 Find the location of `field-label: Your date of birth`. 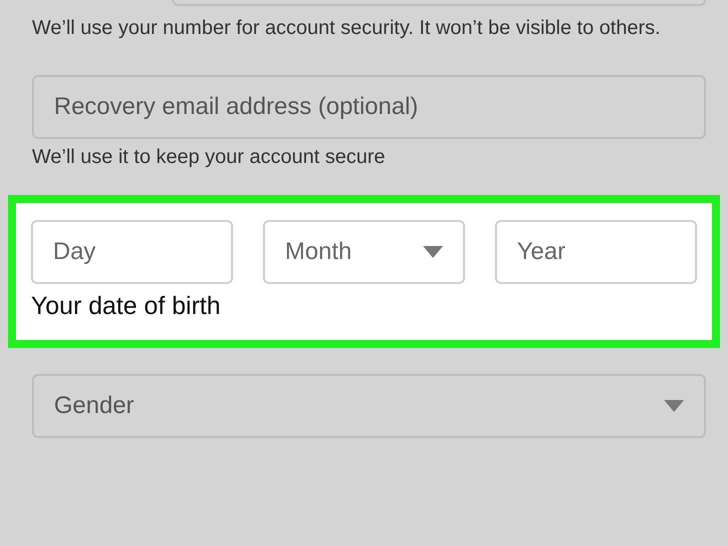

field-label: Your date of birth is located at coordinates (126, 306).